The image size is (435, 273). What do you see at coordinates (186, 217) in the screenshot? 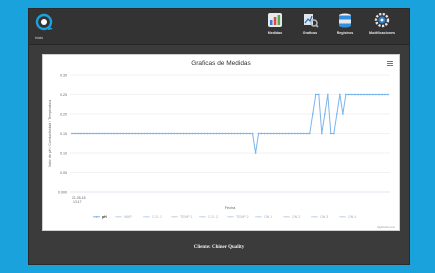
I see `legend-item: TEMP 1` at bounding box center [186, 217].